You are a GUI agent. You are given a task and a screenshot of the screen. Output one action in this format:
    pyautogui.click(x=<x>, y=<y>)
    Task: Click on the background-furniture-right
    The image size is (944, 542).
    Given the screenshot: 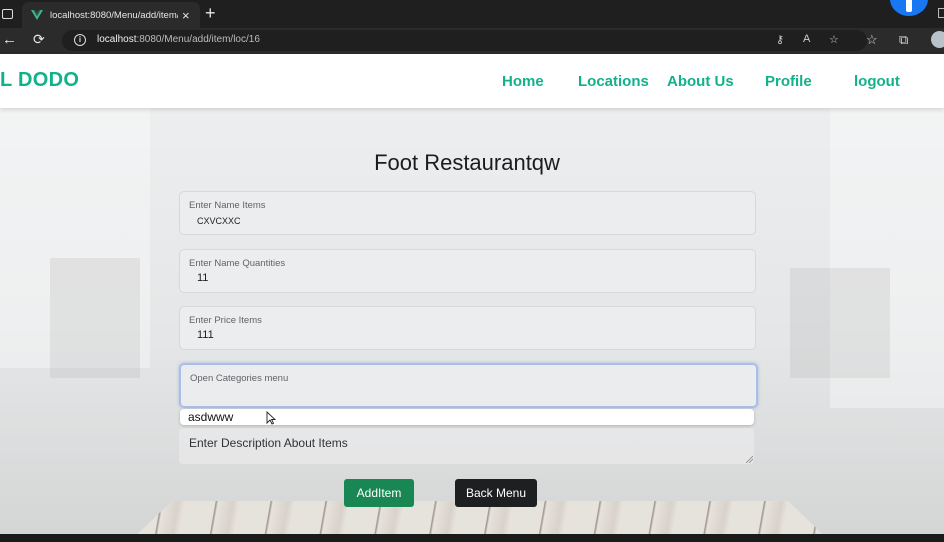 What is the action you would take?
    pyautogui.click(x=840, y=323)
    